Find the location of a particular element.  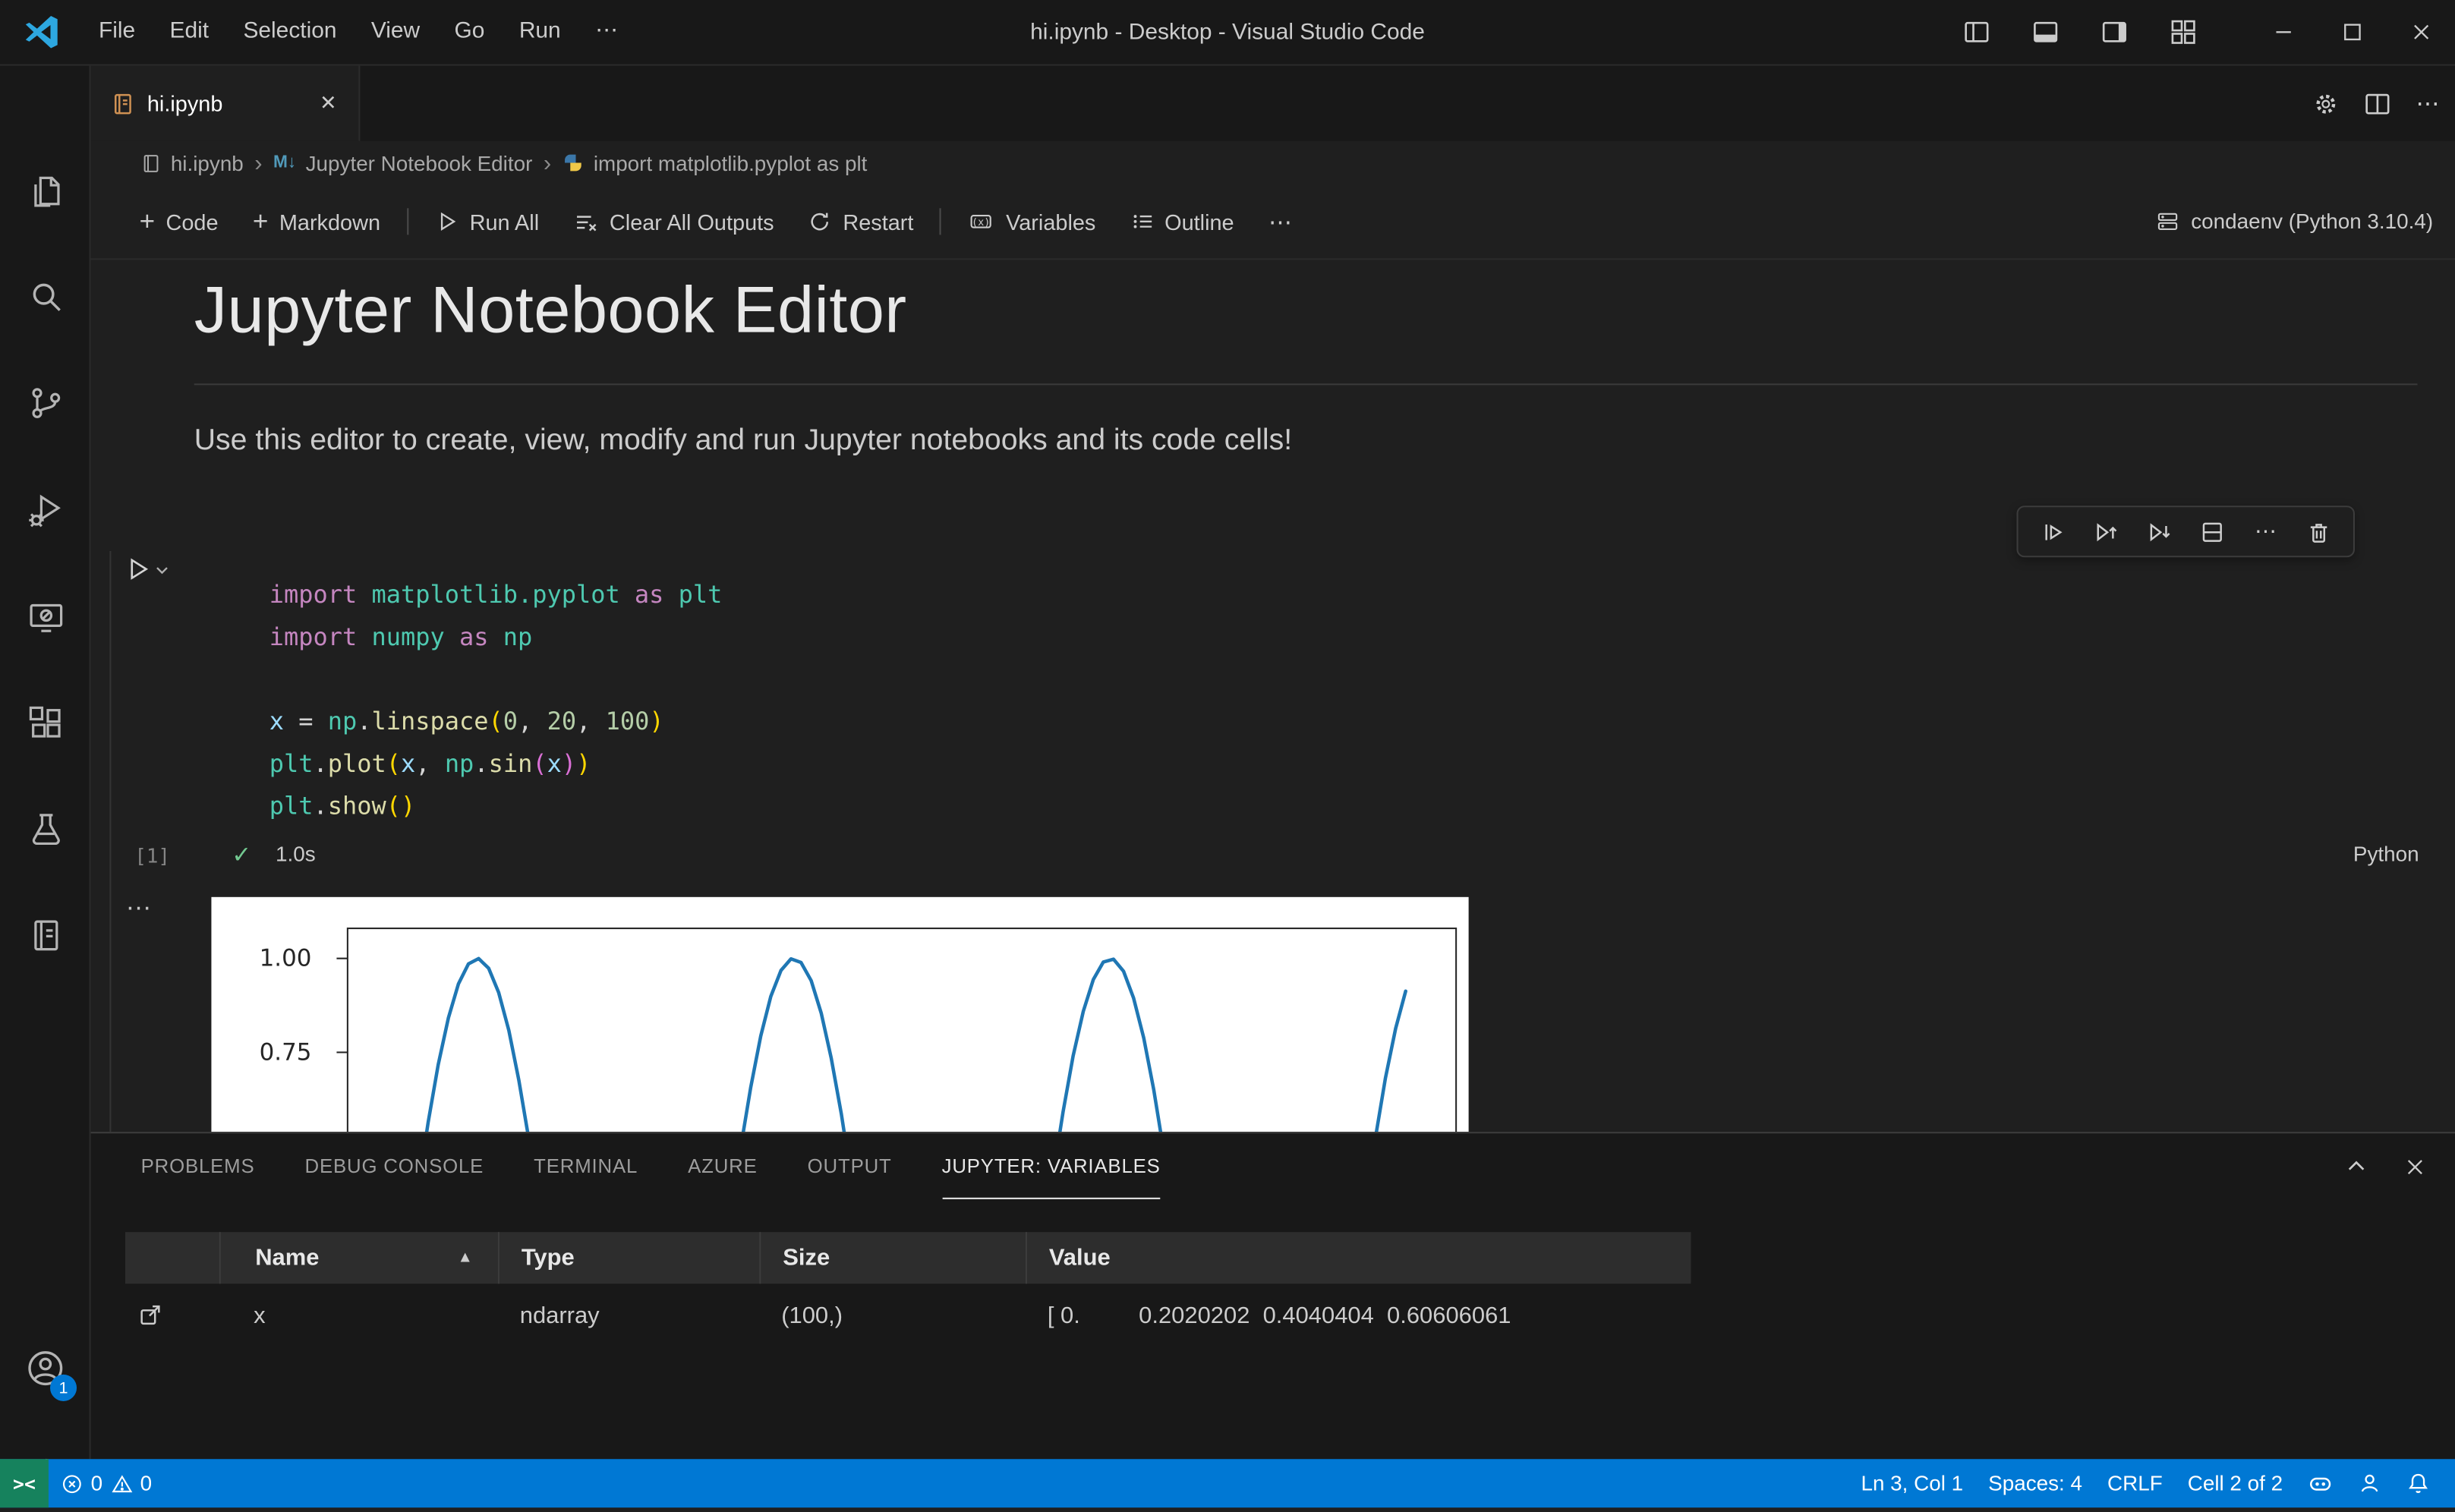

menu-view: View is located at coordinates (396, 32).